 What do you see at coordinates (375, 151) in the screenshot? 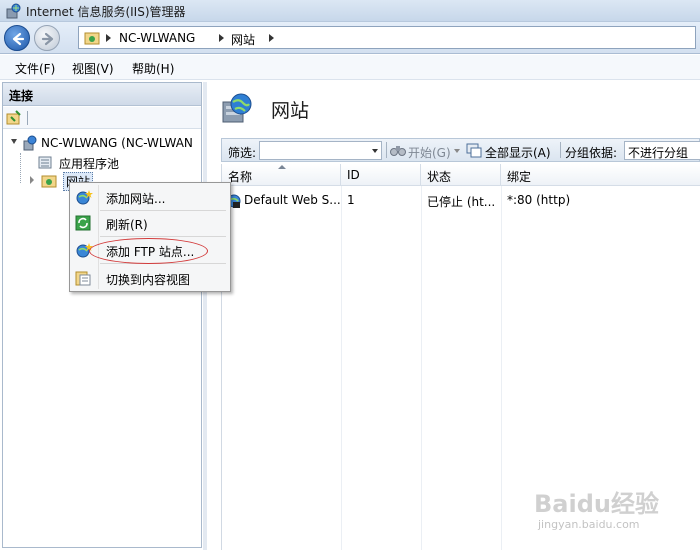
I see `dropdown-arrow-icon` at bounding box center [375, 151].